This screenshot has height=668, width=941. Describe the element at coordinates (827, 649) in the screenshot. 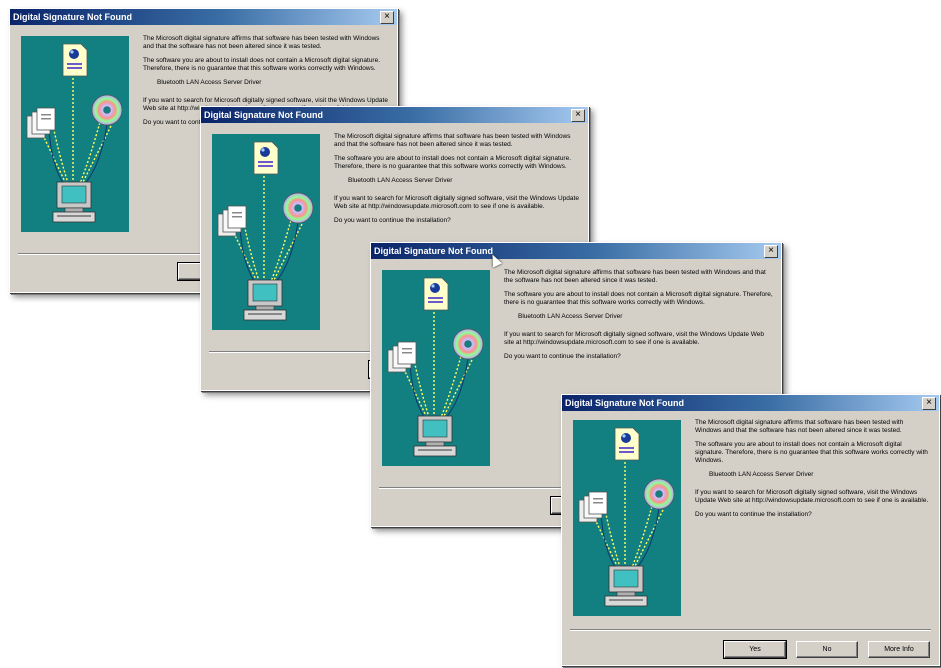

I see `no-button: No` at that location.